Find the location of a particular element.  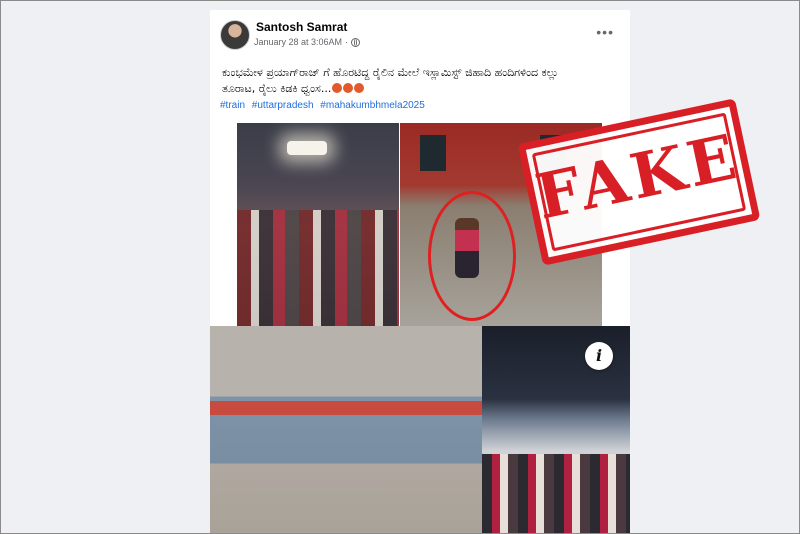

globe-icon is located at coordinates (356, 42).